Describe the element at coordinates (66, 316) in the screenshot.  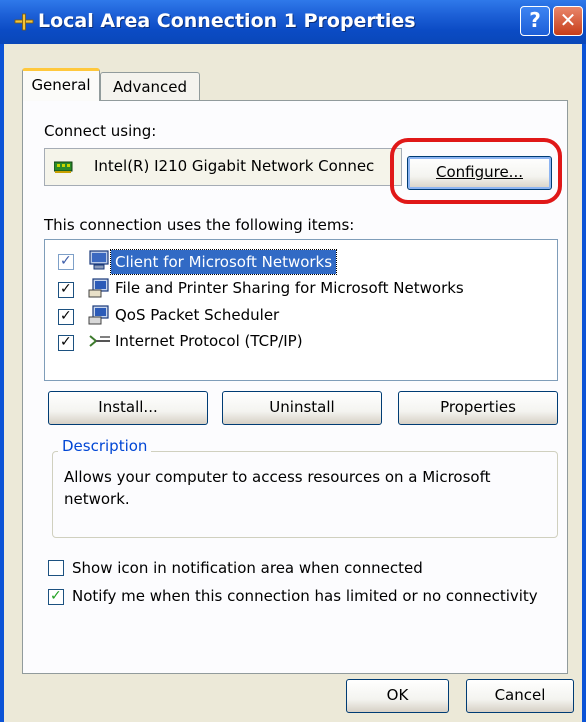
I see `item-checkbox-qos: ✓` at that location.